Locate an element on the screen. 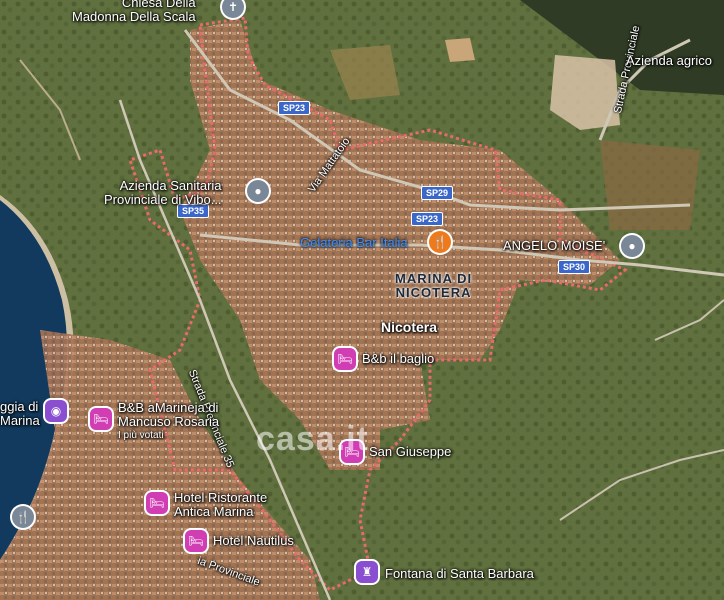 Image resolution: width=724 pixels, height=600 pixels. restaurant-pin: 🍴 is located at coordinates (23, 517).